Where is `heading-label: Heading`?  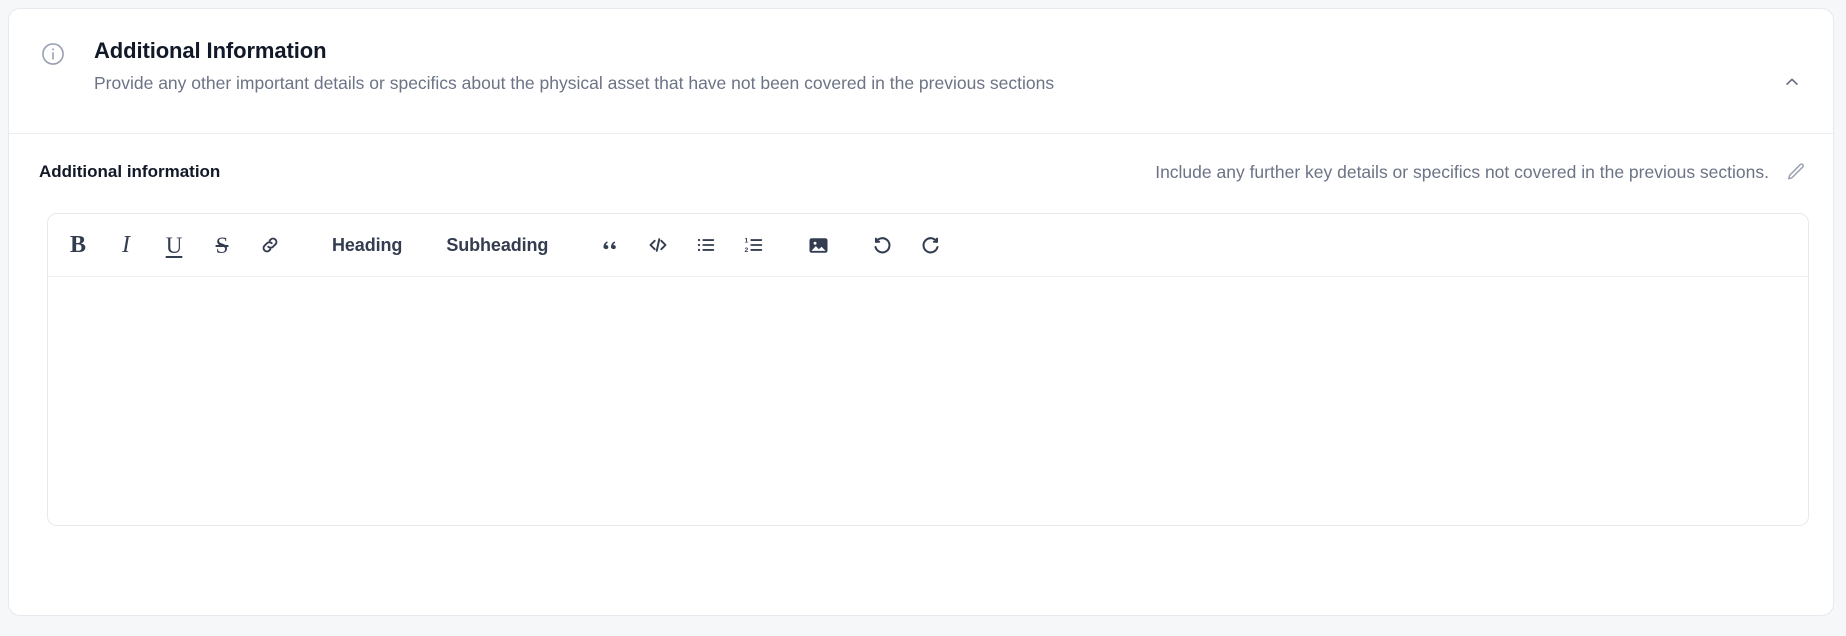
heading-label: Heading is located at coordinates (367, 244).